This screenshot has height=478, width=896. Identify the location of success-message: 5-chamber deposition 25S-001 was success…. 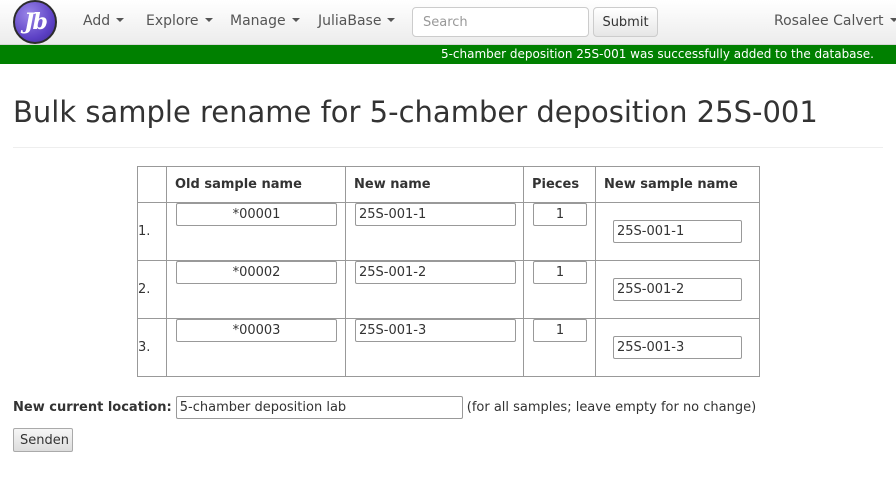
(448, 54).